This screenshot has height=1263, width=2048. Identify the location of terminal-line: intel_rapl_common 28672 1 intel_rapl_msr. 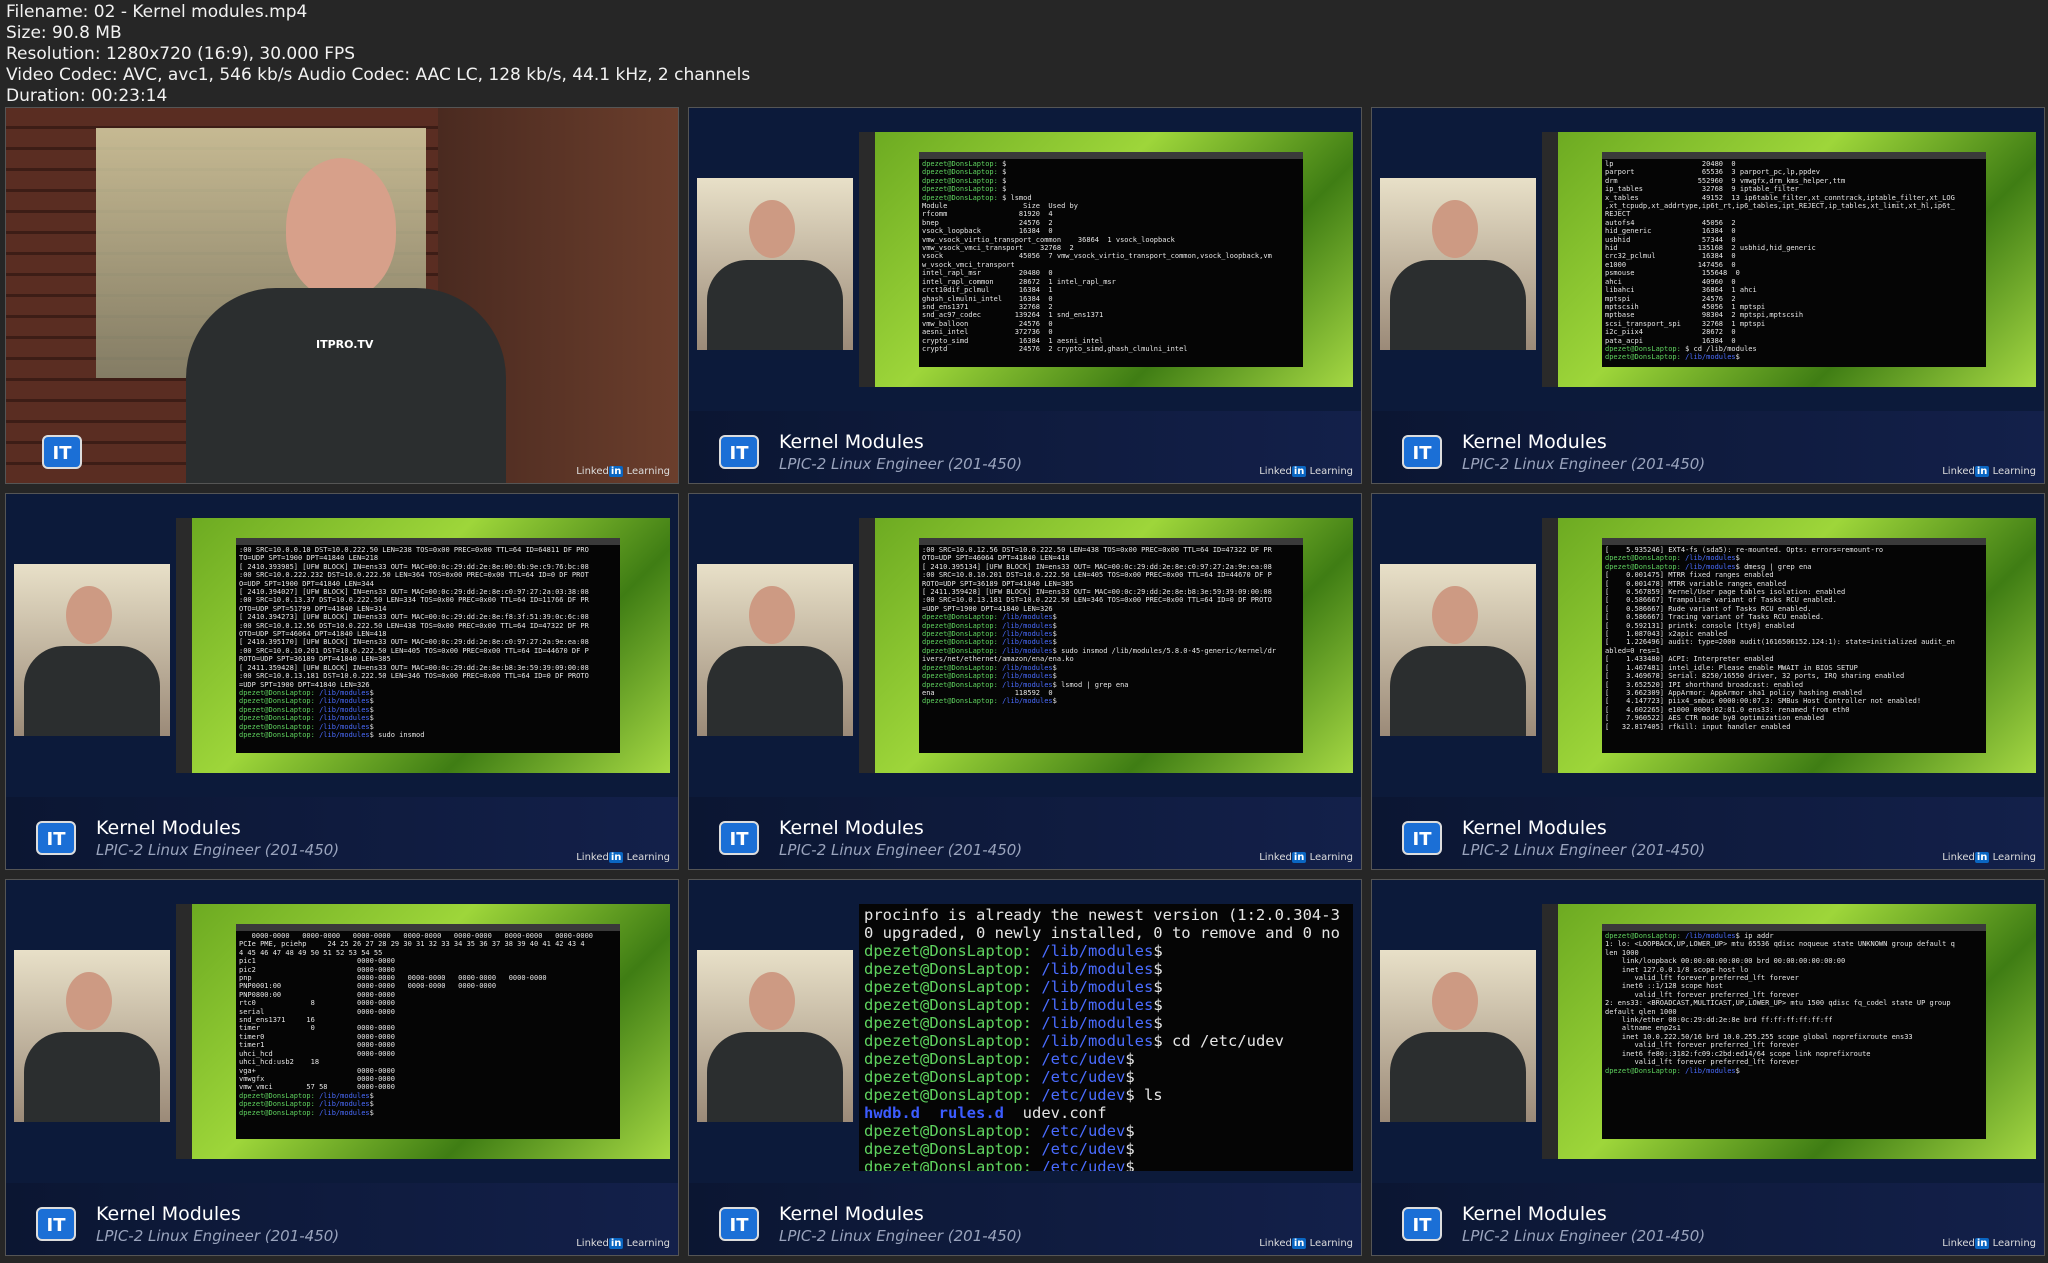
(1019, 281).